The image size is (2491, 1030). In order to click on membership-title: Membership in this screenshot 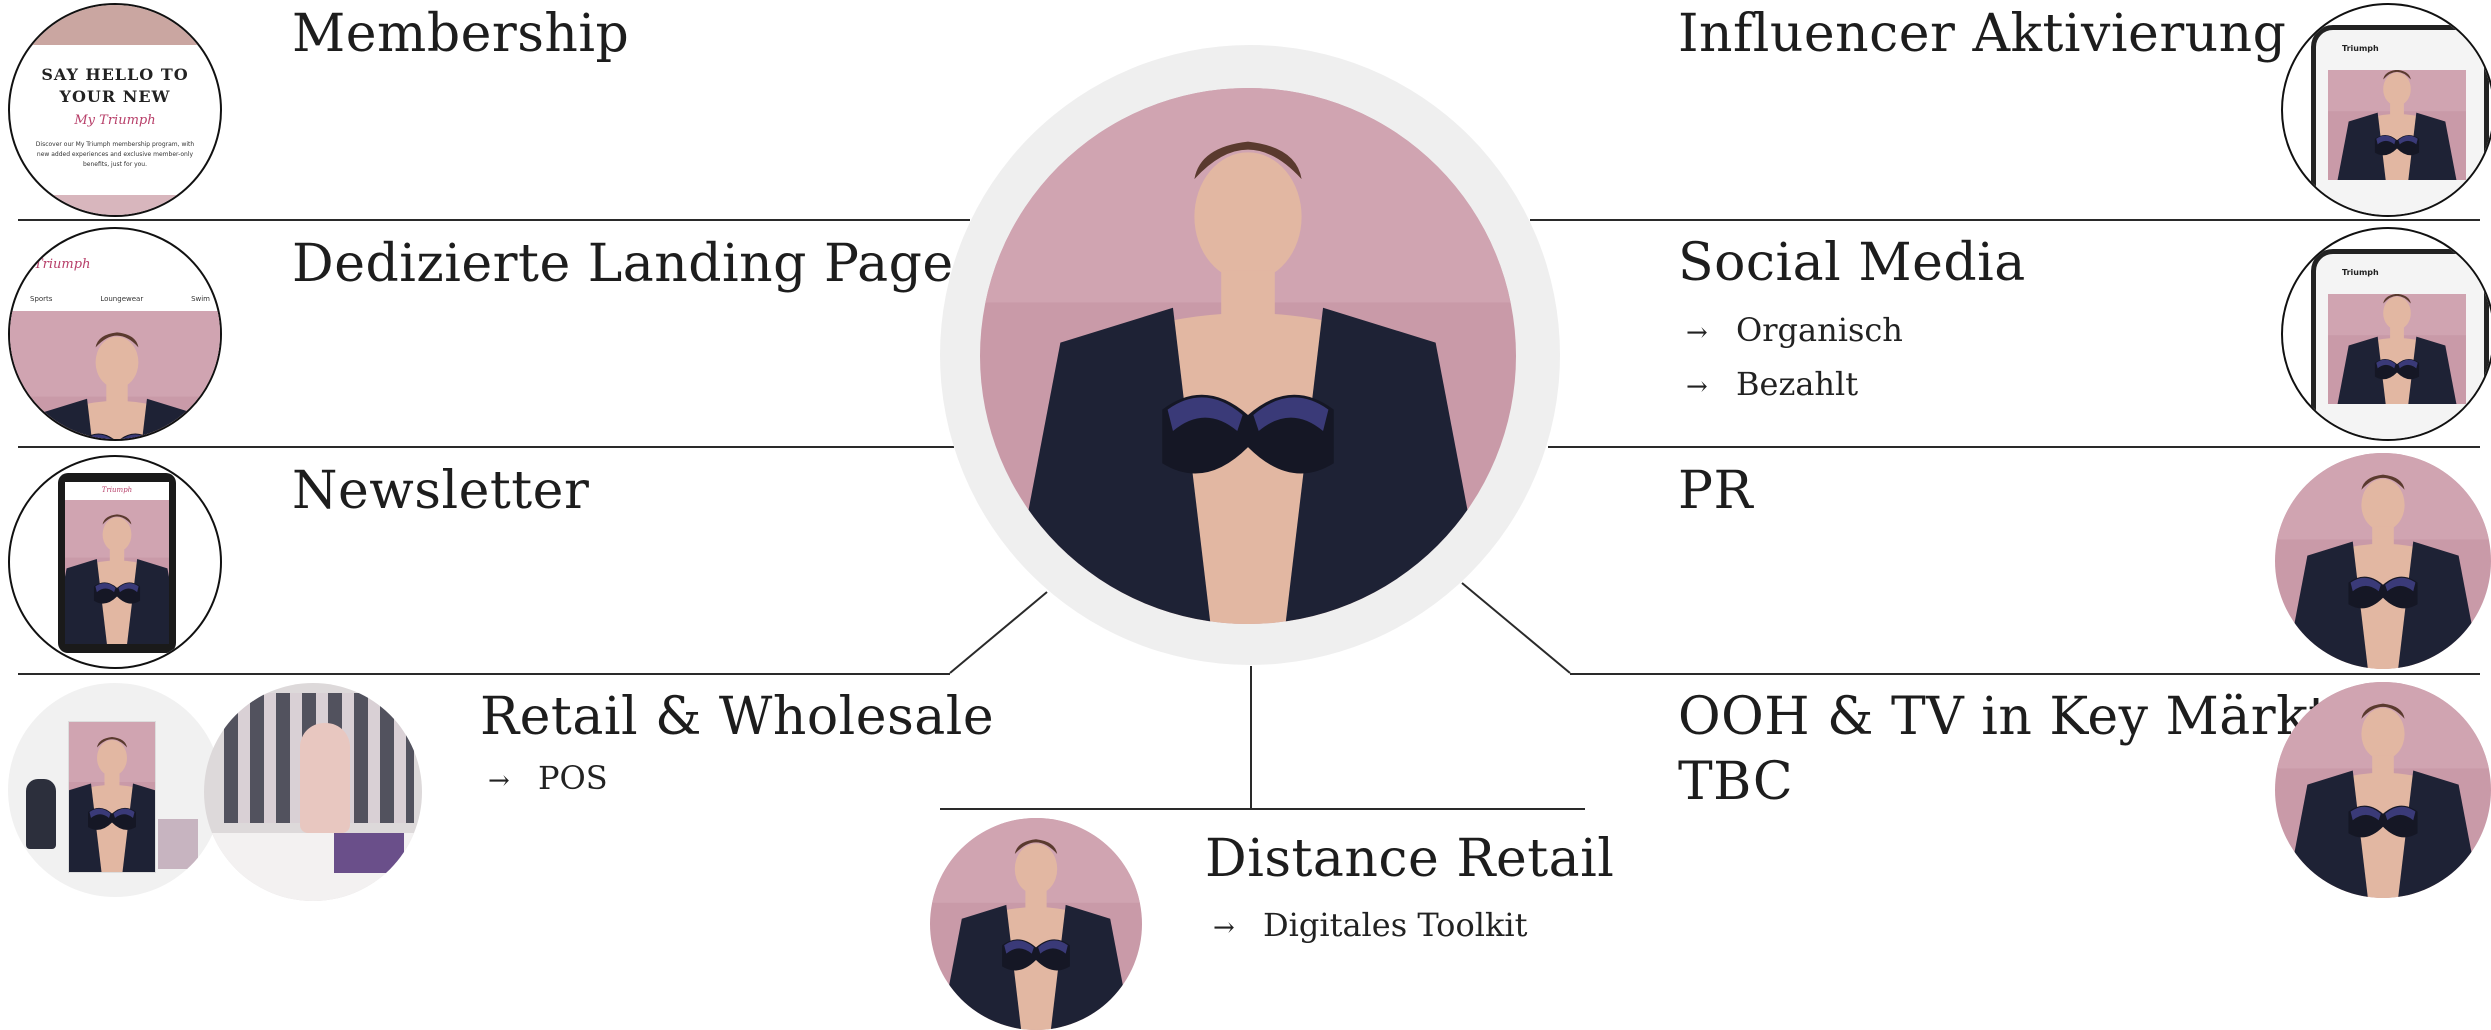, I will do `click(461, 34)`.